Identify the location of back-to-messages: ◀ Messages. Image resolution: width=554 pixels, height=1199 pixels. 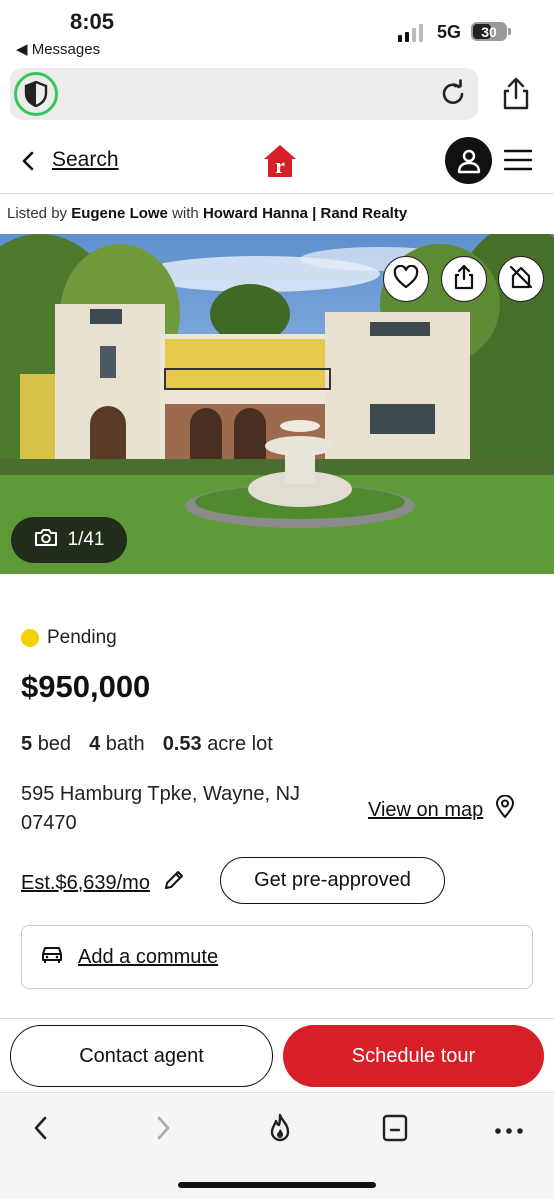
(58, 49).